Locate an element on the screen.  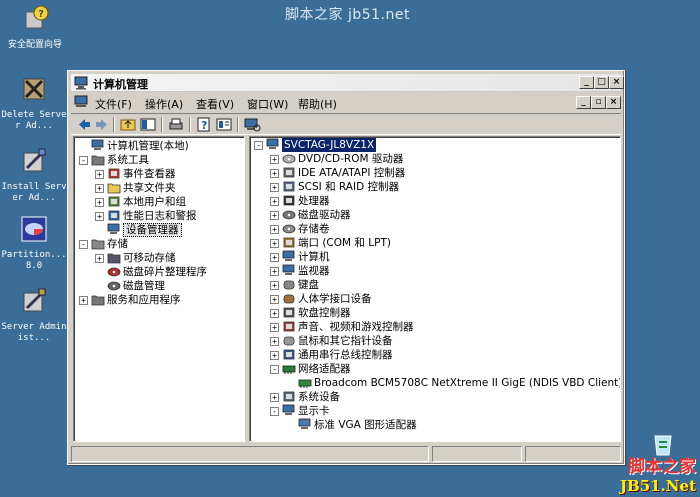
tree-node: 设备管理器 is located at coordinates (169, 230).